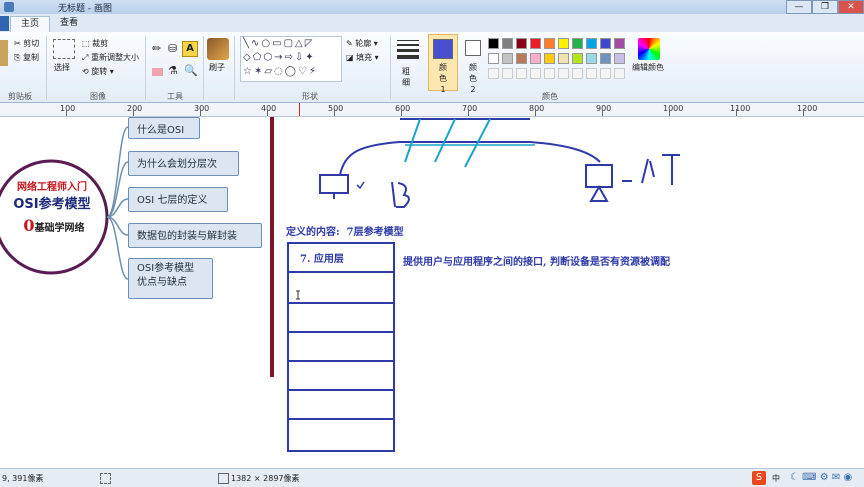  What do you see at coordinates (183, 163) in the screenshot?
I see `mindmap-node-2: 为什么会划分层次` at bounding box center [183, 163].